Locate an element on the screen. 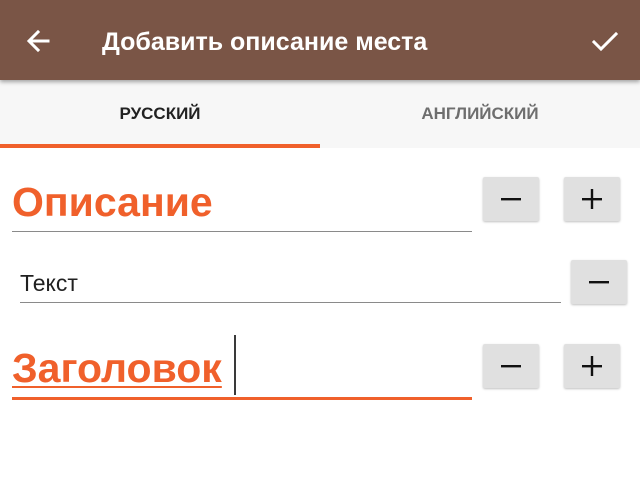 This screenshot has width=640, height=480. description-title-underline is located at coordinates (242, 231).